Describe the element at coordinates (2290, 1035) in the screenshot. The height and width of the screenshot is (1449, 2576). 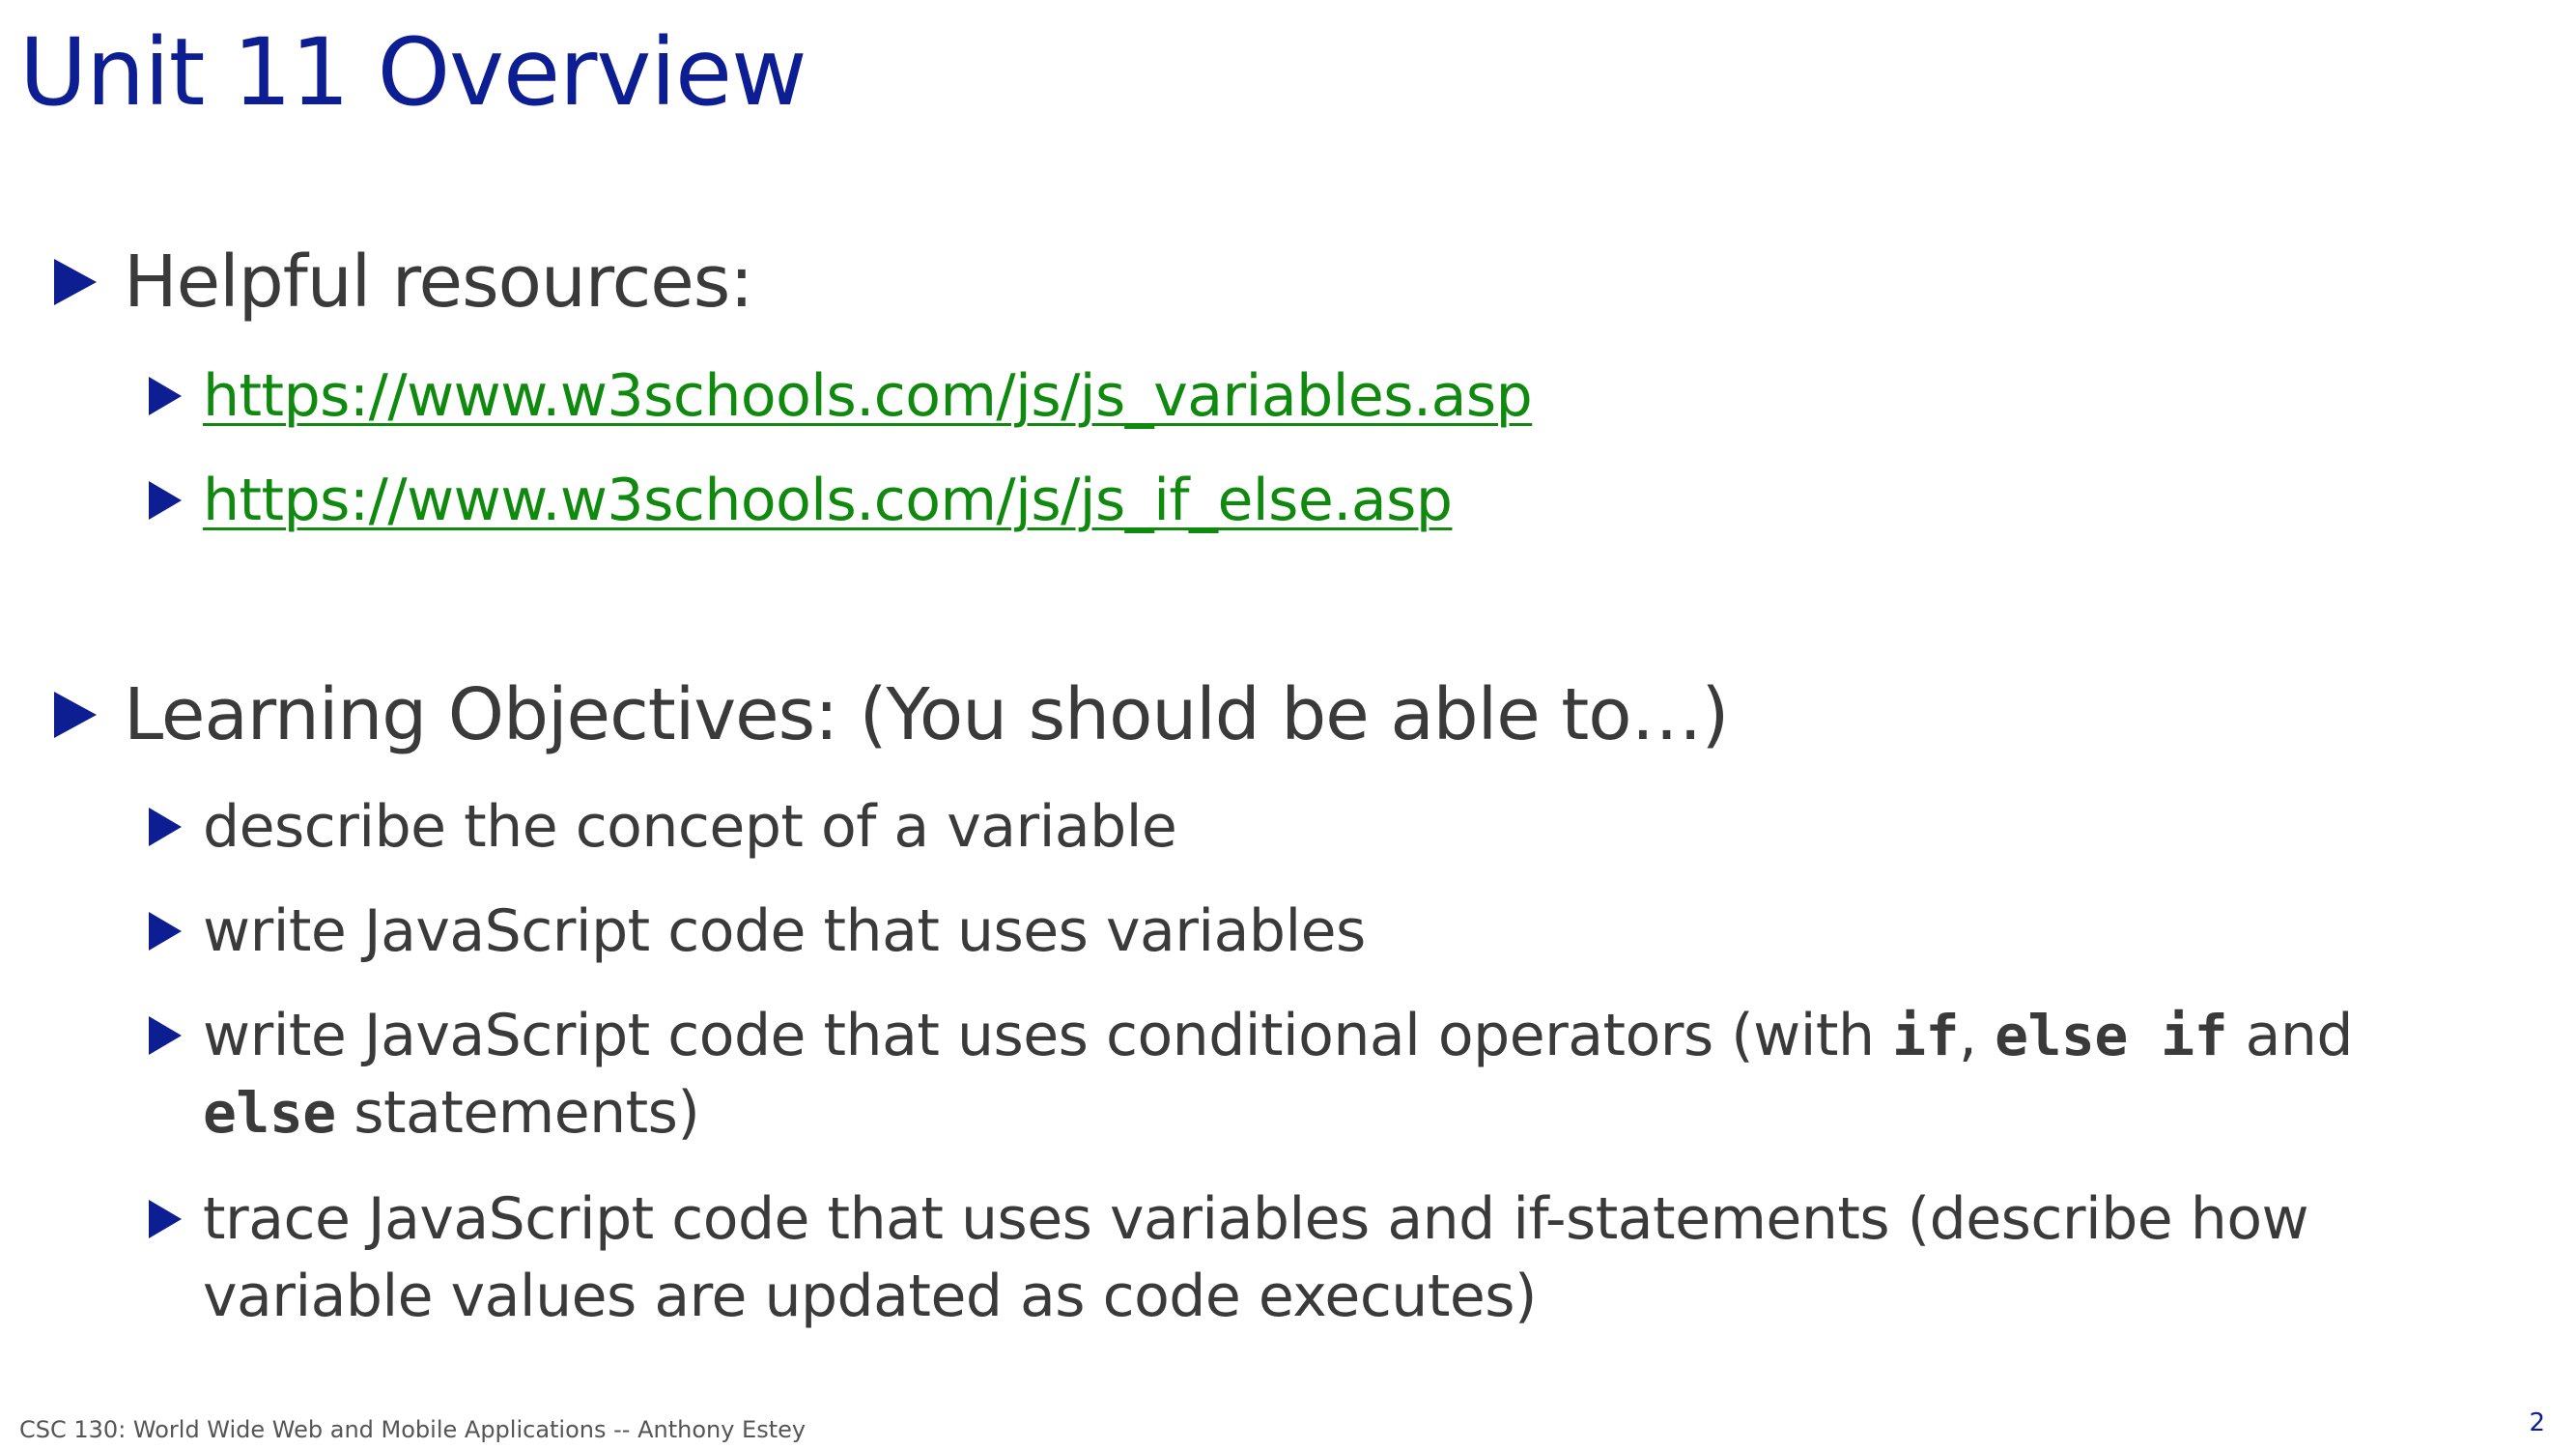
I see `objective-text-part: and` at that location.